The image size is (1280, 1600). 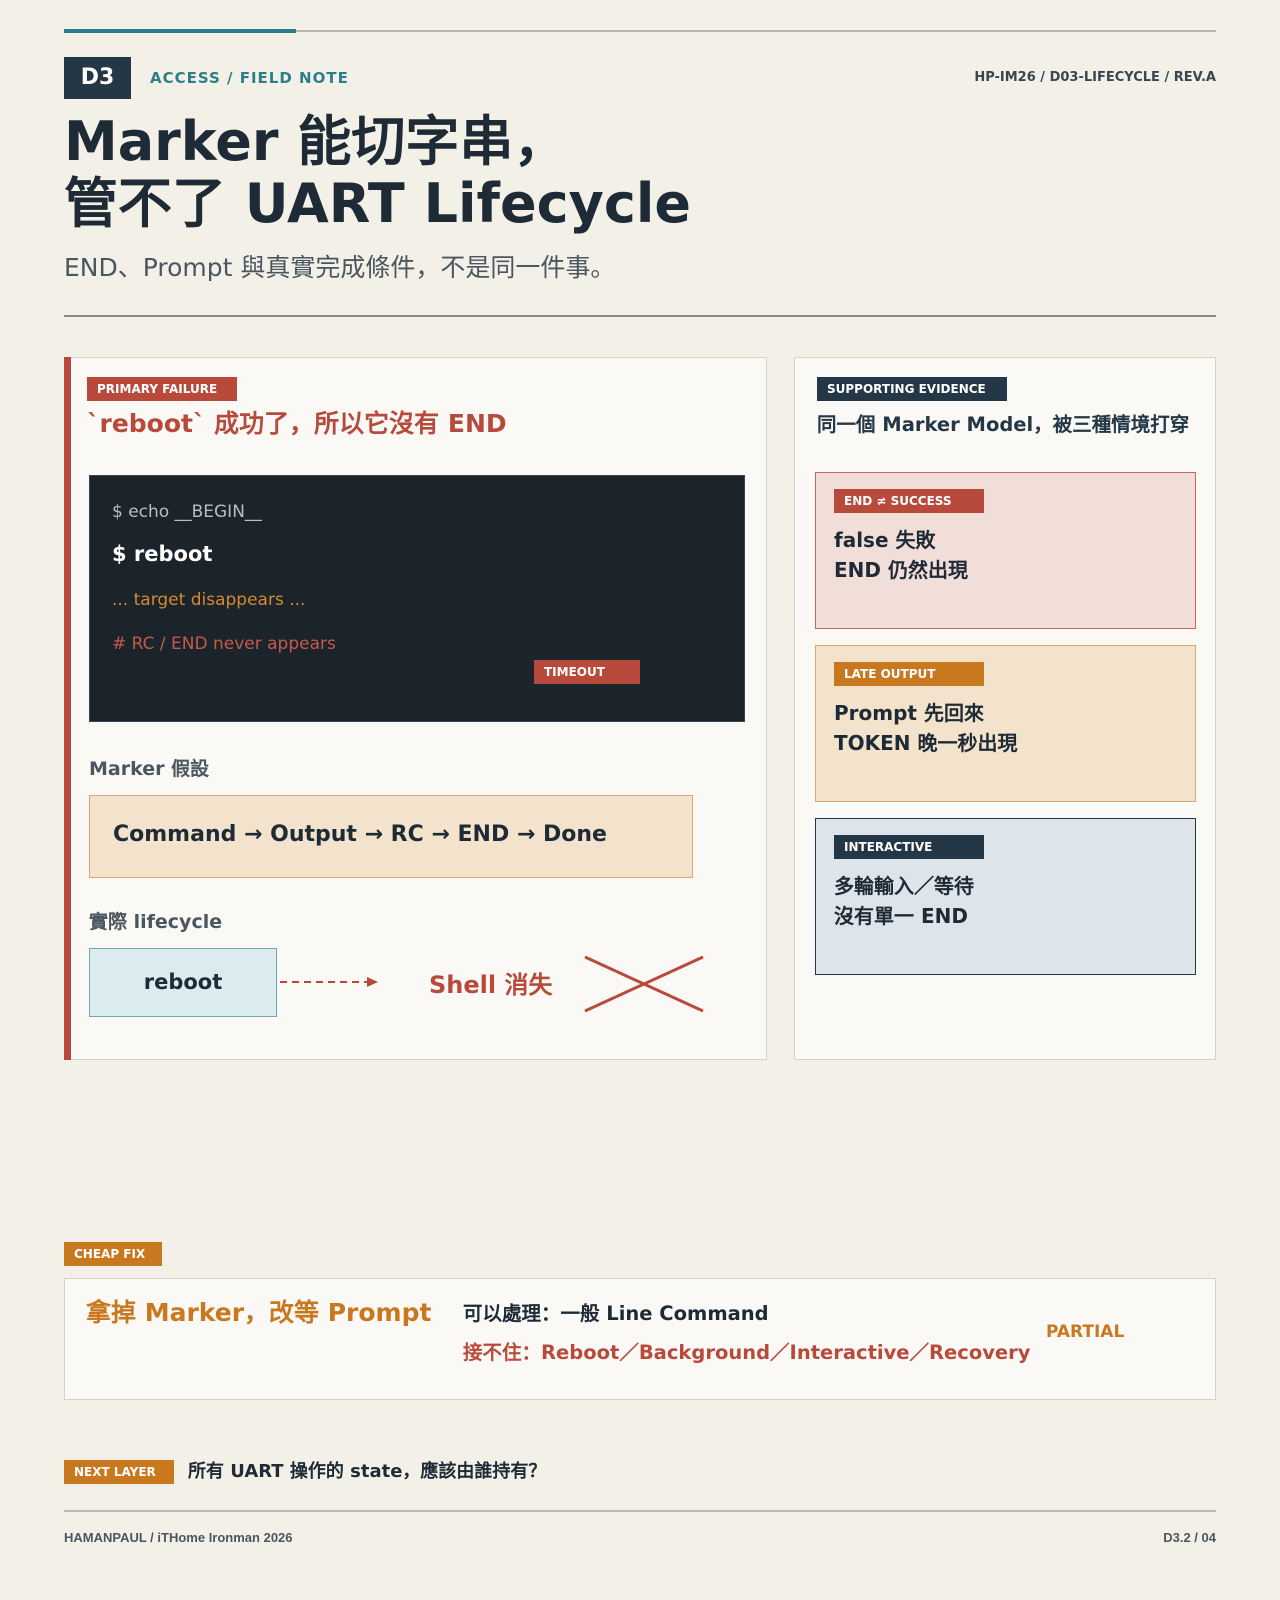 What do you see at coordinates (249, 78) in the screenshot?
I see `category-label: ACCESS / FIELD NOTE` at bounding box center [249, 78].